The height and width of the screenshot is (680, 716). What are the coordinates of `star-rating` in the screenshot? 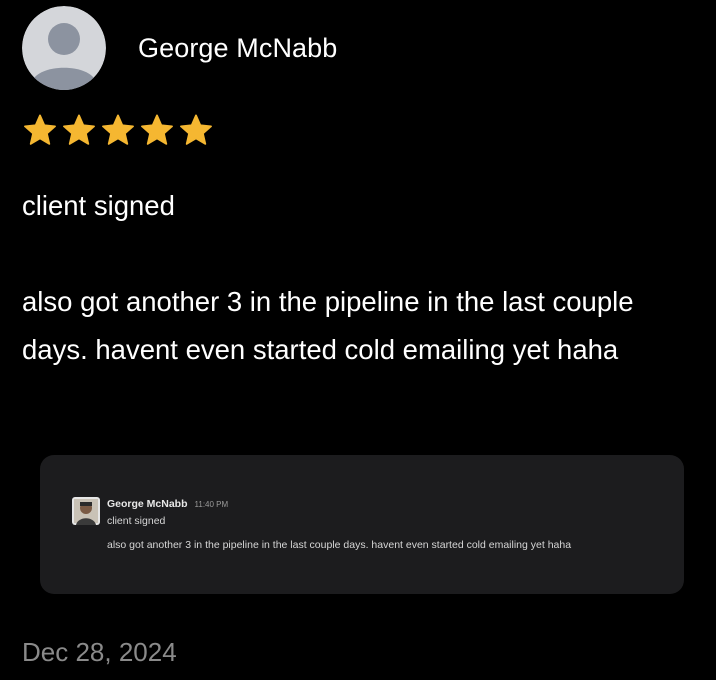 It's located at (118, 131).